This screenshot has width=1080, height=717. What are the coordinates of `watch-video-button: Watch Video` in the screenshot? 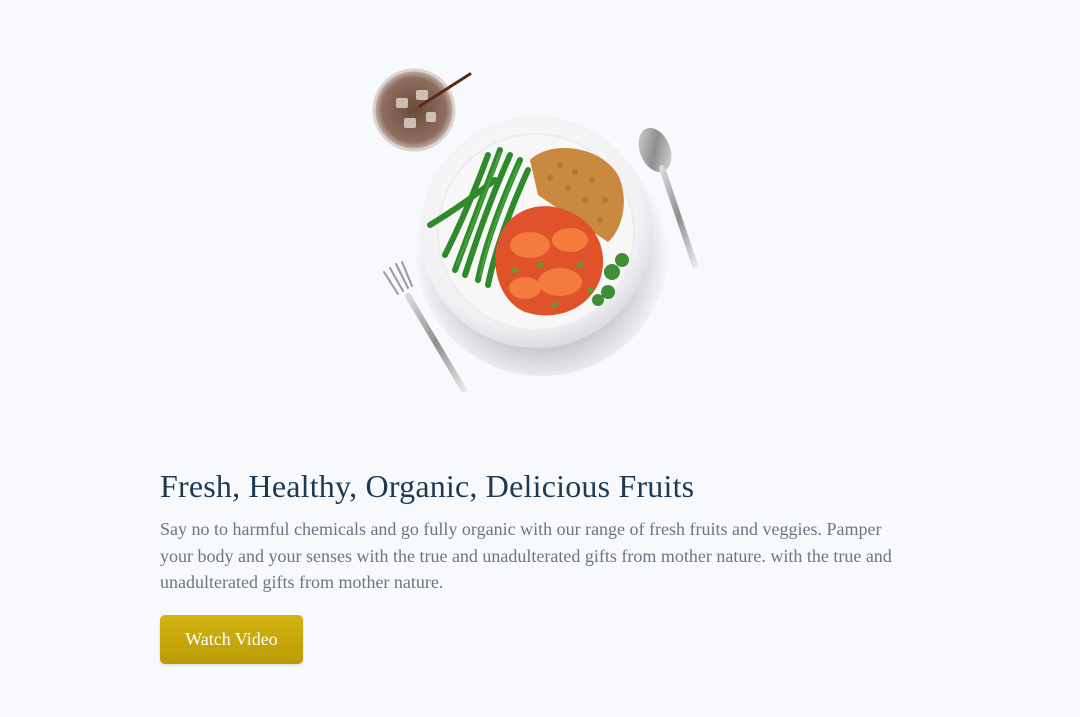 It's located at (231, 639).